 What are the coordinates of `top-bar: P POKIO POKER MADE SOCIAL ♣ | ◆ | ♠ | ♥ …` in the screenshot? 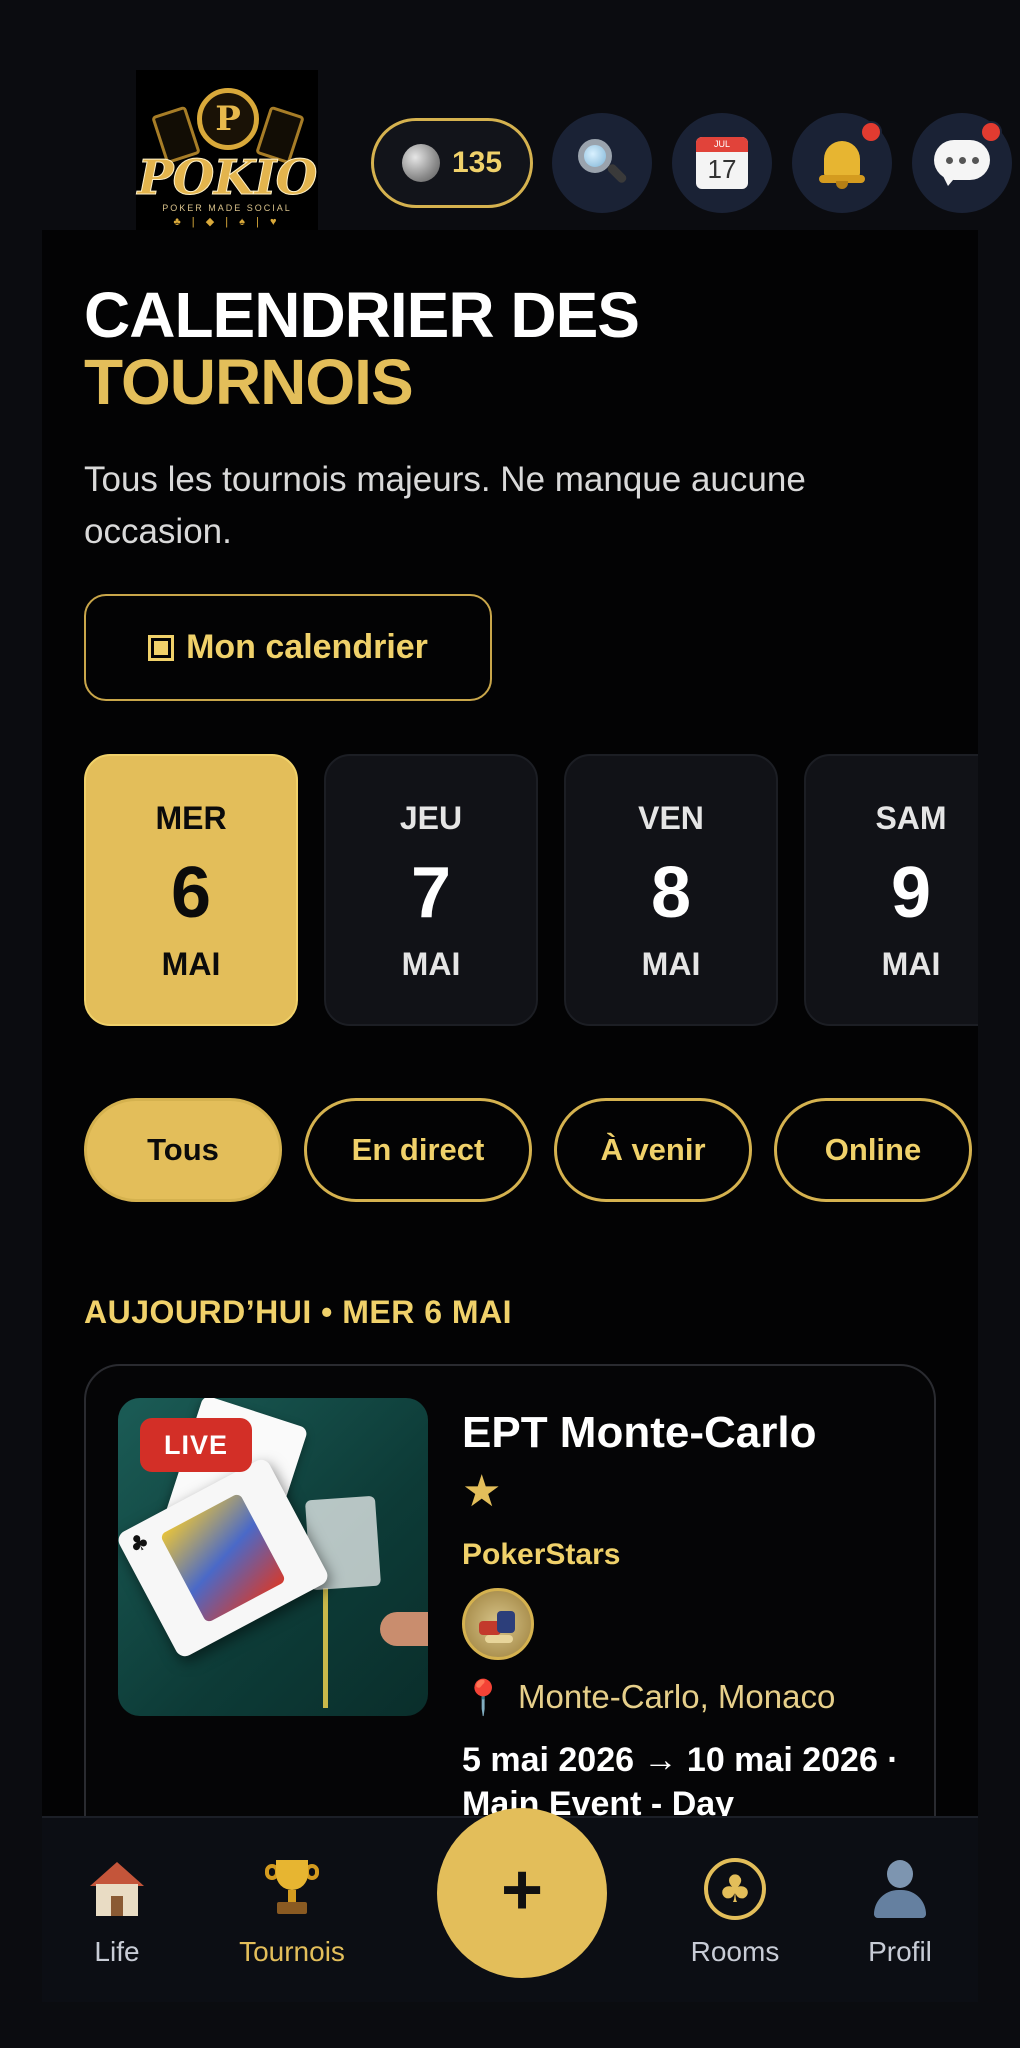 It's located at (510, 115).